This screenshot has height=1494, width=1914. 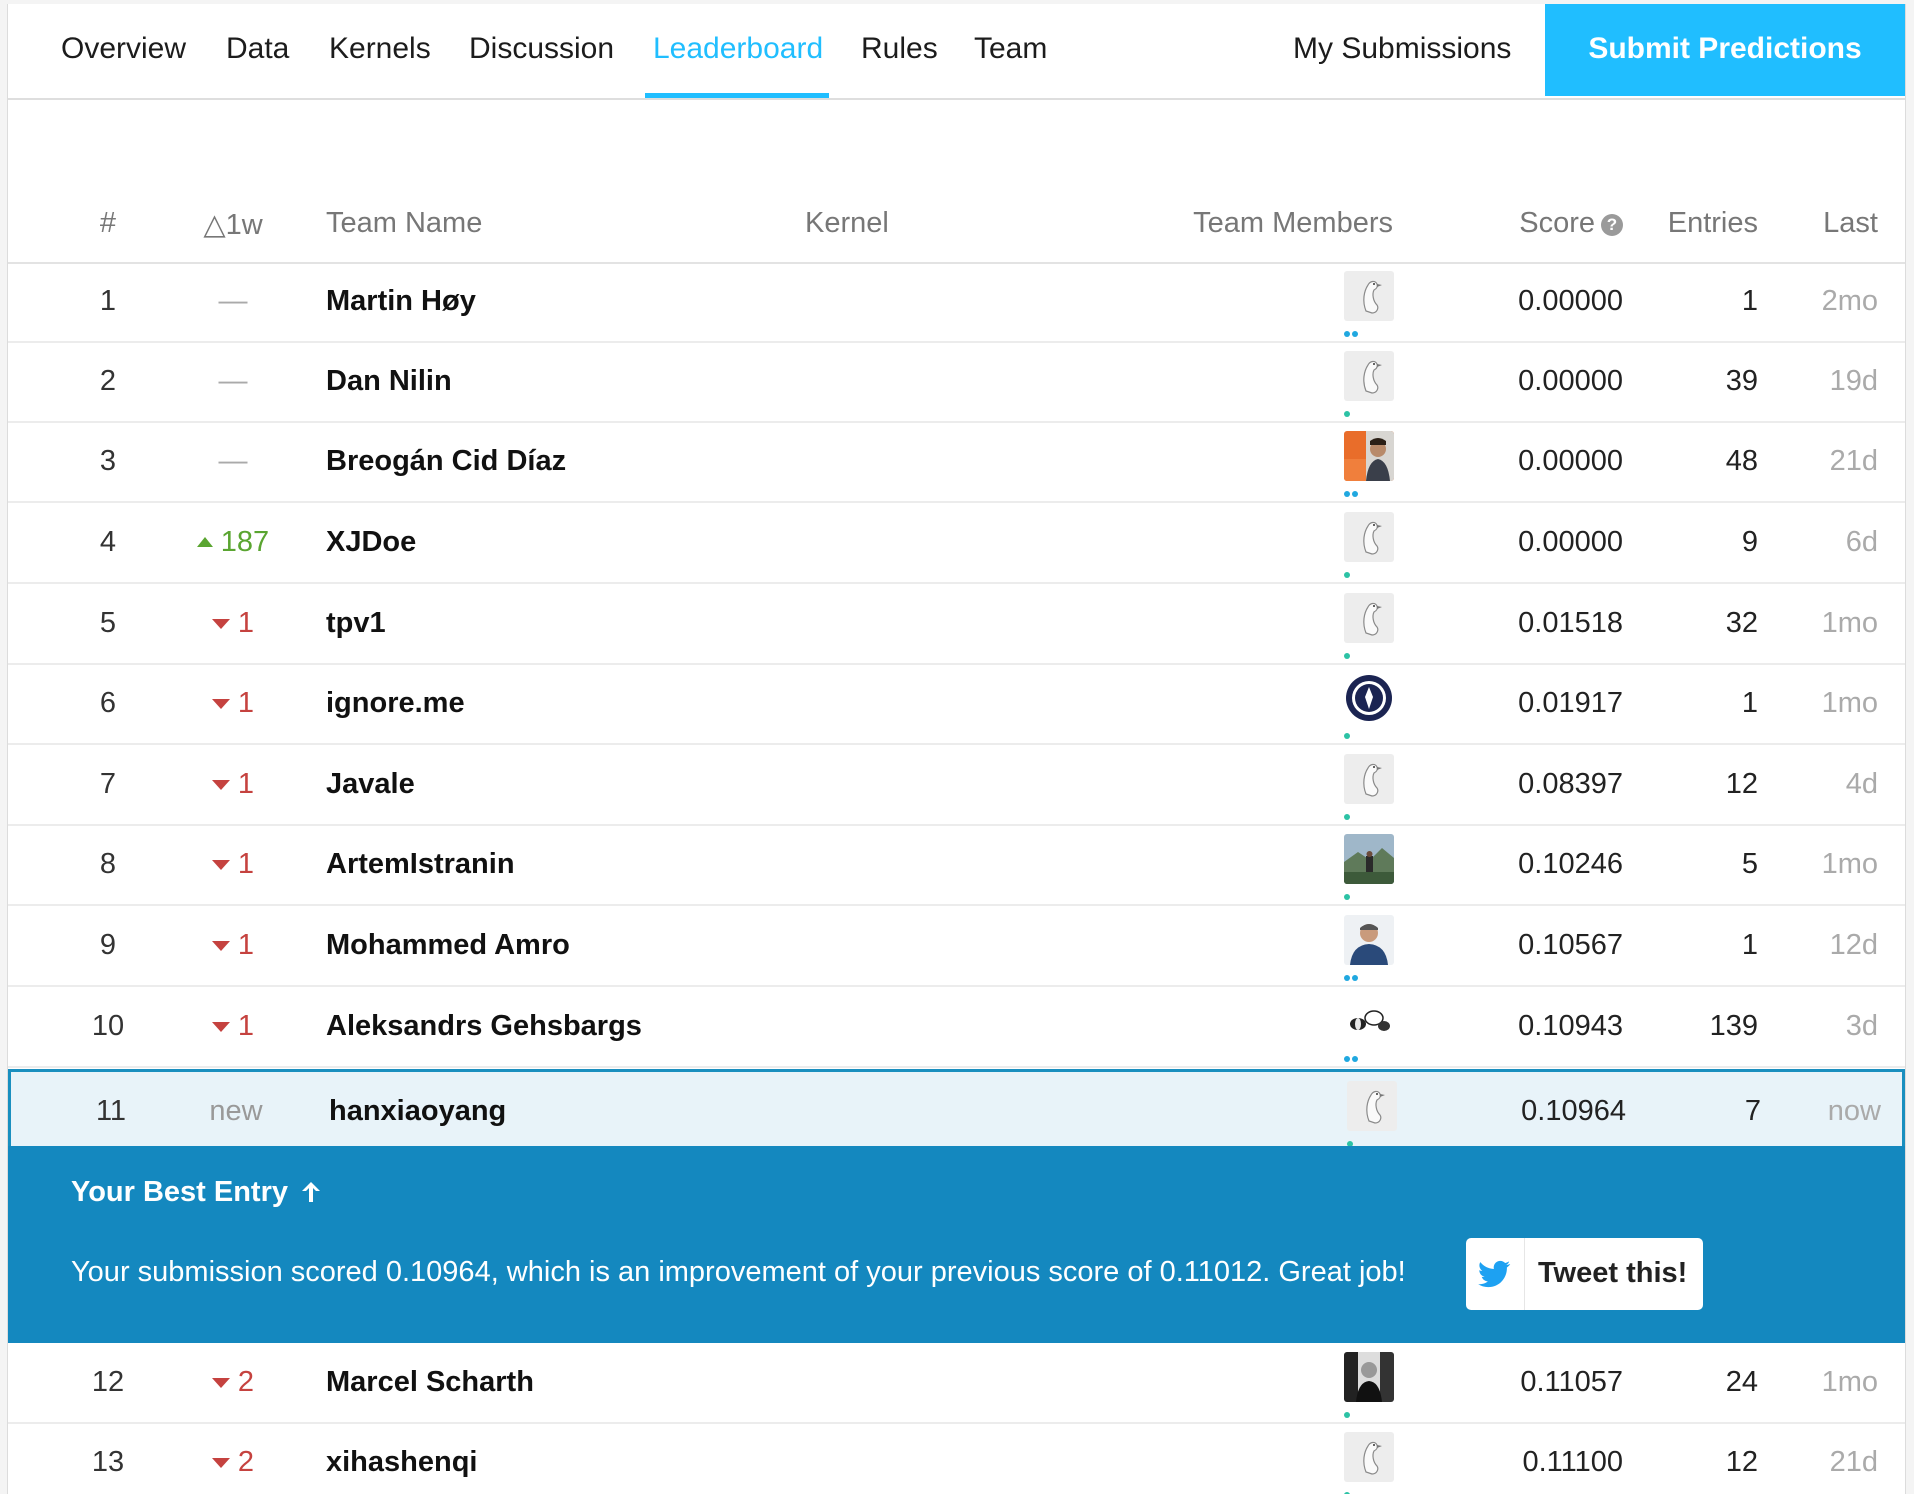 What do you see at coordinates (1853, 381) in the screenshot?
I see `last-submission-cell: 19d` at bounding box center [1853, 381].